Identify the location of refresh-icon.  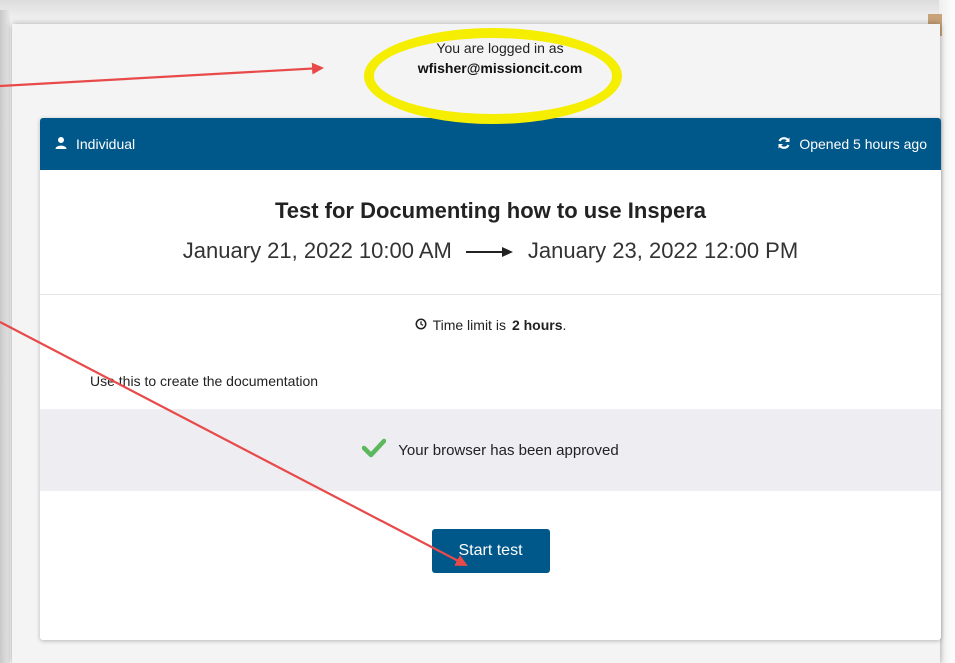
(784, 144).